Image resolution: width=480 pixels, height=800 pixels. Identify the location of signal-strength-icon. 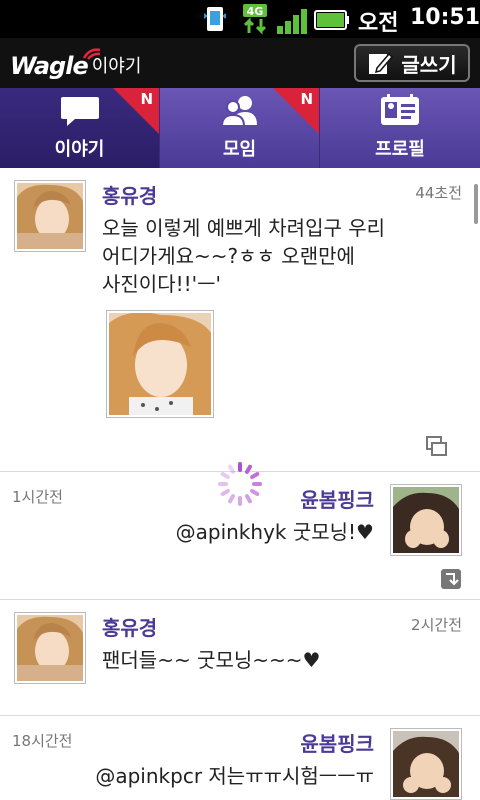
(292, 21).